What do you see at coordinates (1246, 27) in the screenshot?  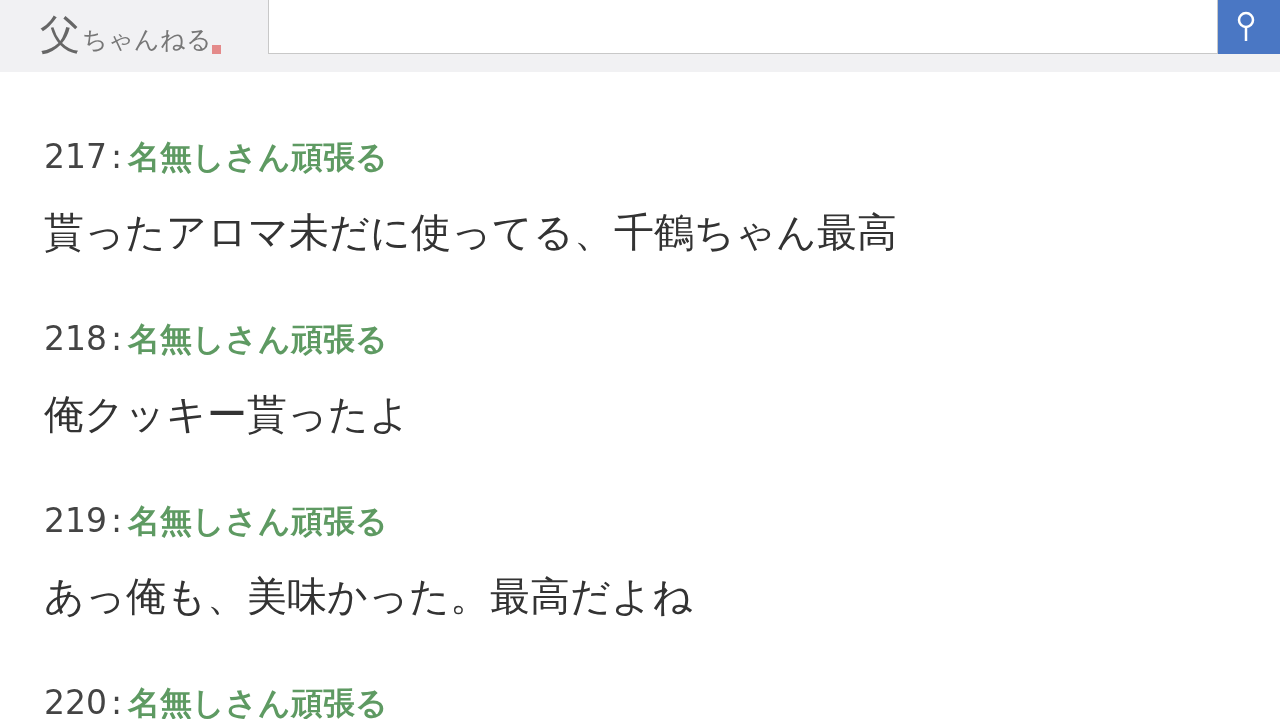 I see `search-icon` at bounding box center [1246, 27].